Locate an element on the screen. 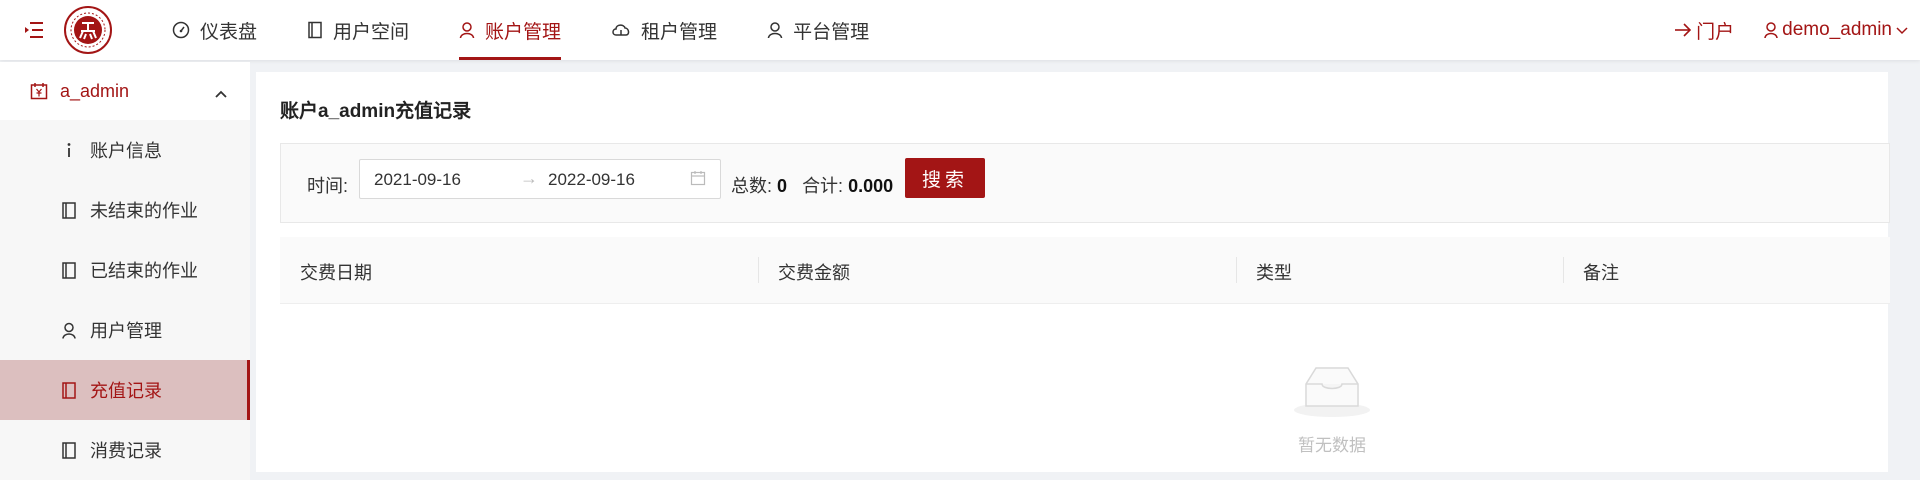 Image resolution: width=1920 pixels, height=480 pixels. end-date-input: 2022-09-16 is located at coordinates (591, 180).